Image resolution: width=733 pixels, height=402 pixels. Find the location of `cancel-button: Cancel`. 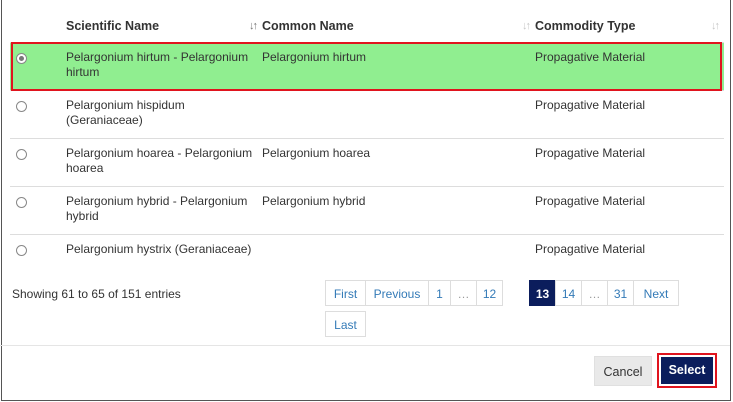

cancel-button: Cancel is located at coordinates (623, 371).